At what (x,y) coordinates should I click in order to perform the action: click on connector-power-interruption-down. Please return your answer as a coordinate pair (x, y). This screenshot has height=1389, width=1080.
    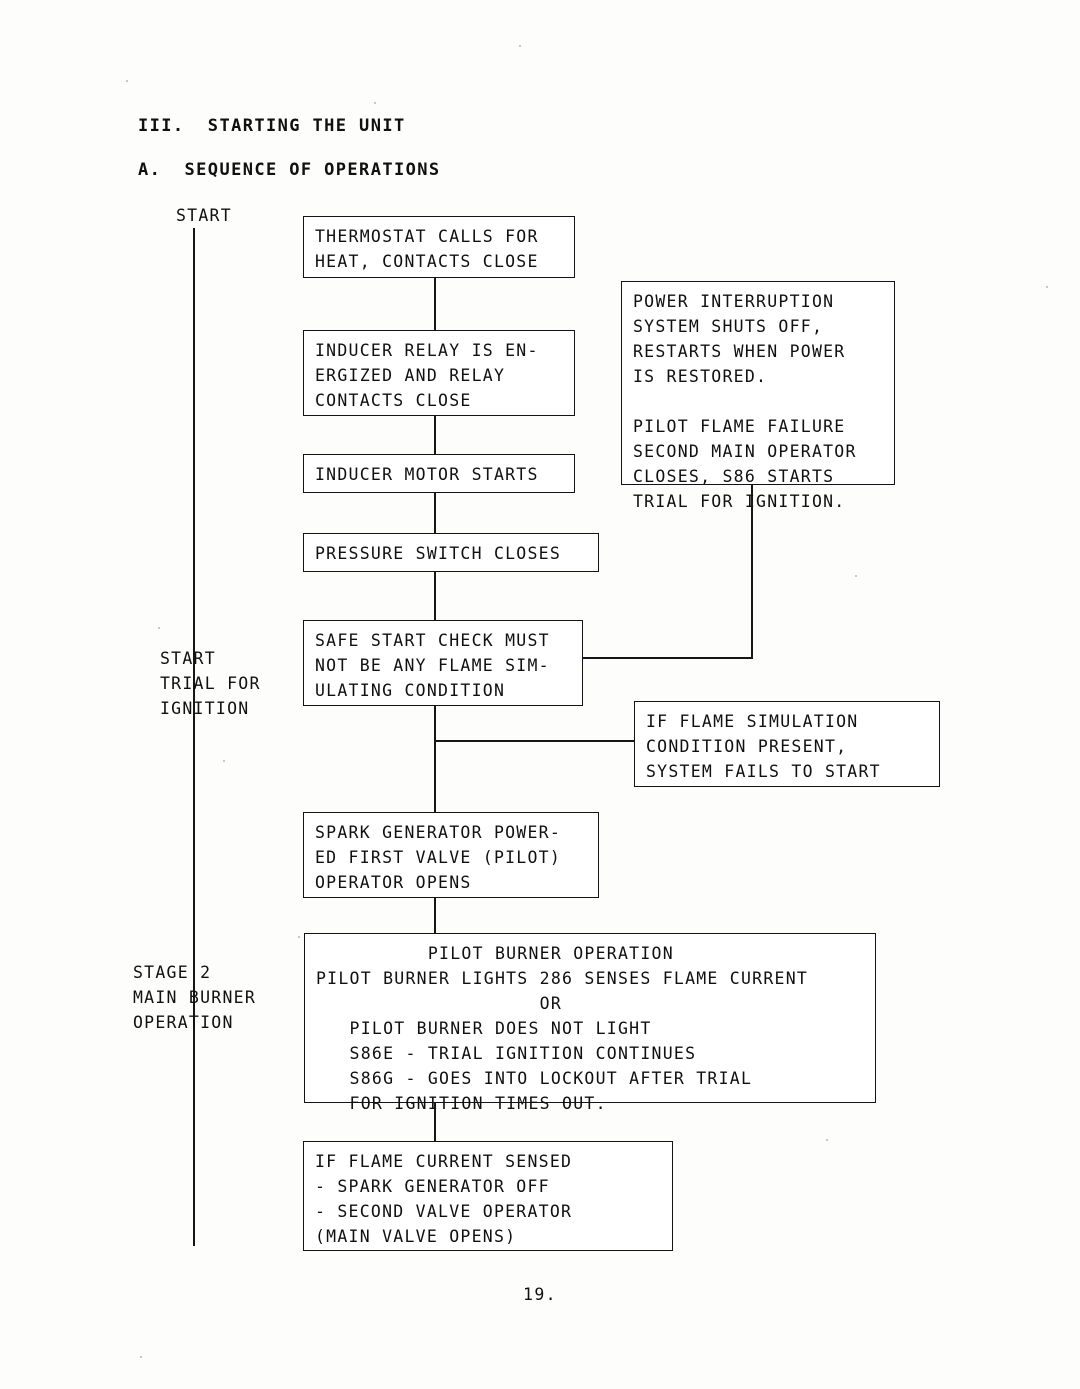
    Looking at the image, I should click on (752, 572).